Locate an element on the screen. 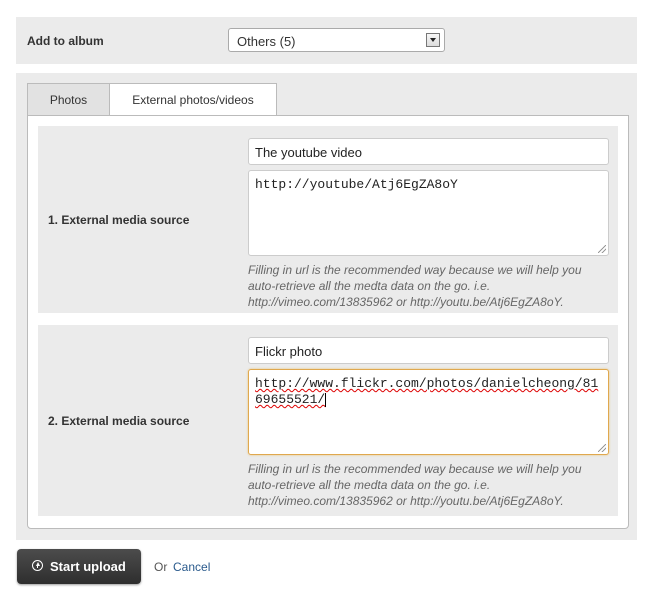 Image resolution: width=654 pixels, height=602 pixels. source-label: 2. External media source is located at coordinates (119, 421).